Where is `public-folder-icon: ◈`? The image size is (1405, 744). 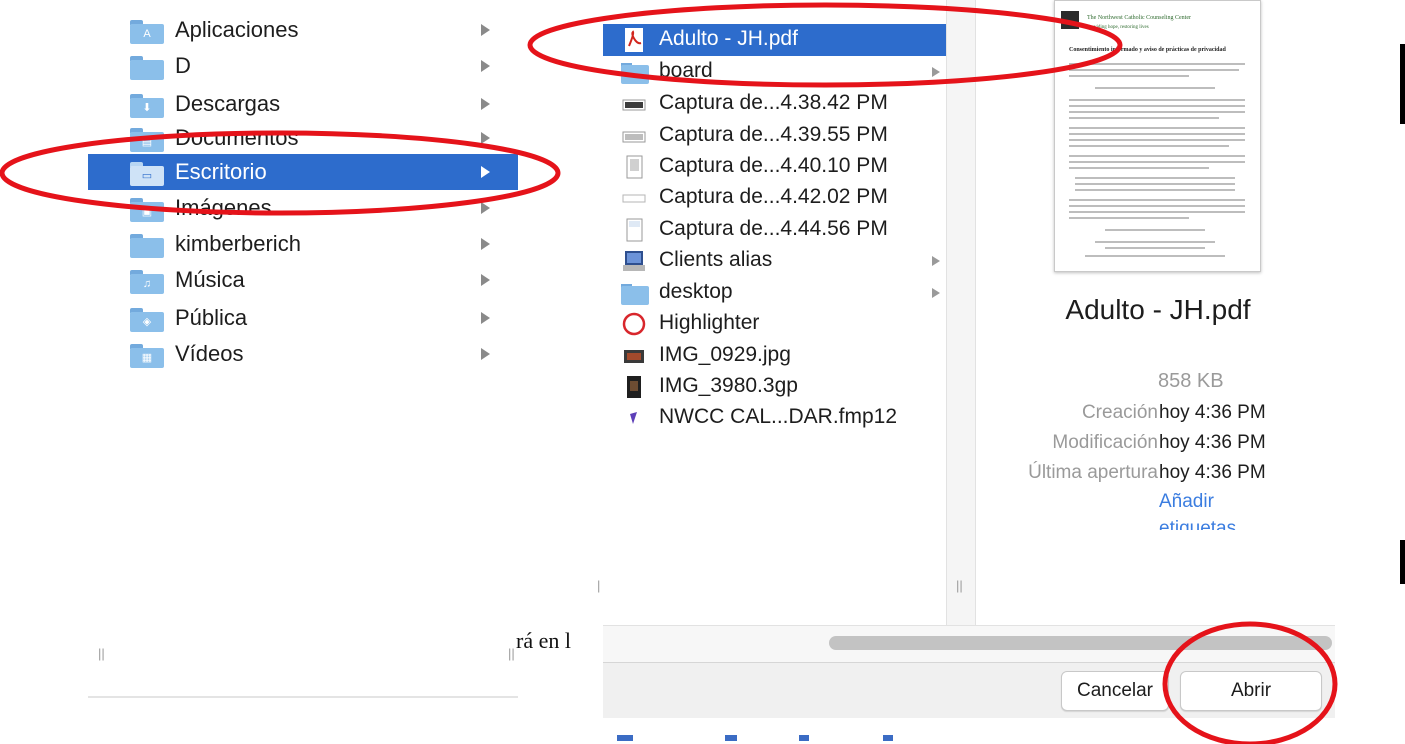 public-folder-icon: ◈ is located at coordinates (147, 320).